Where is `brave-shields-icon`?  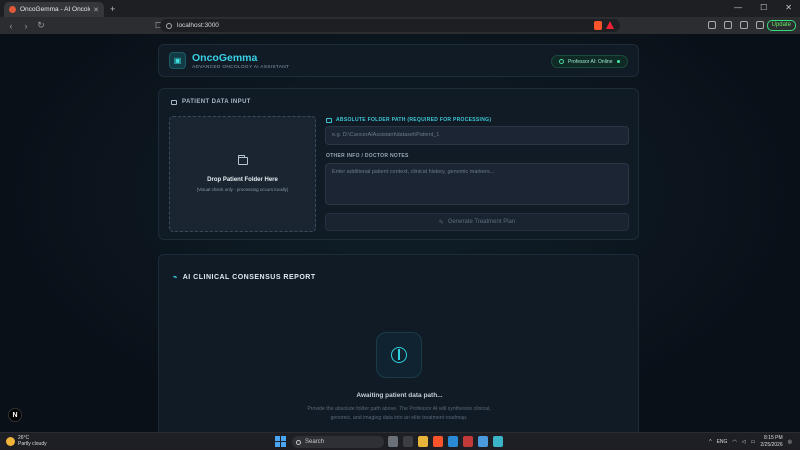 brave-shields-icon is located at coordinates (598, 25).